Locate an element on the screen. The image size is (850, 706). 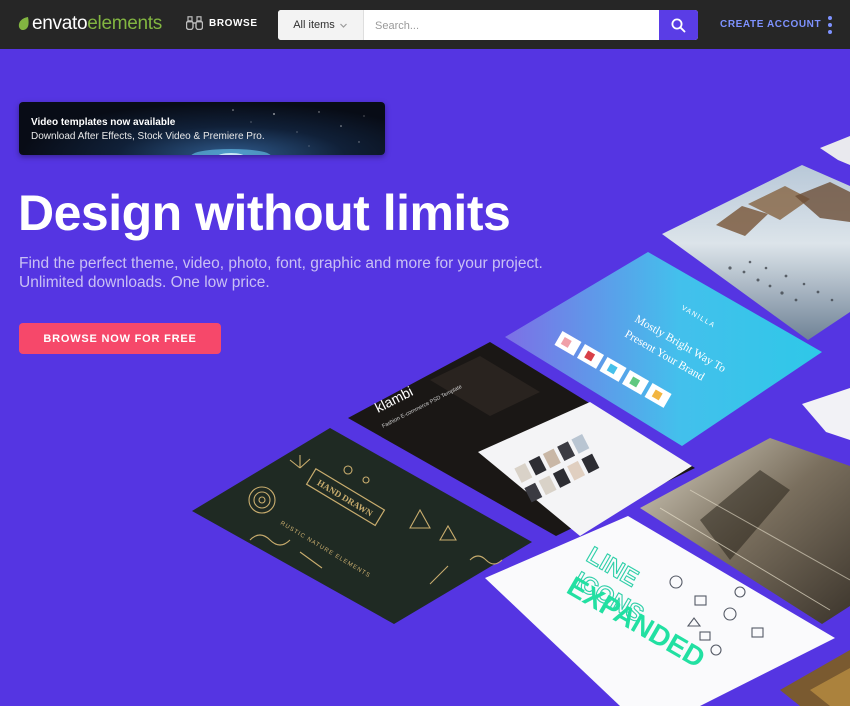
starfield-graphic is located at coordinates (278, 132).